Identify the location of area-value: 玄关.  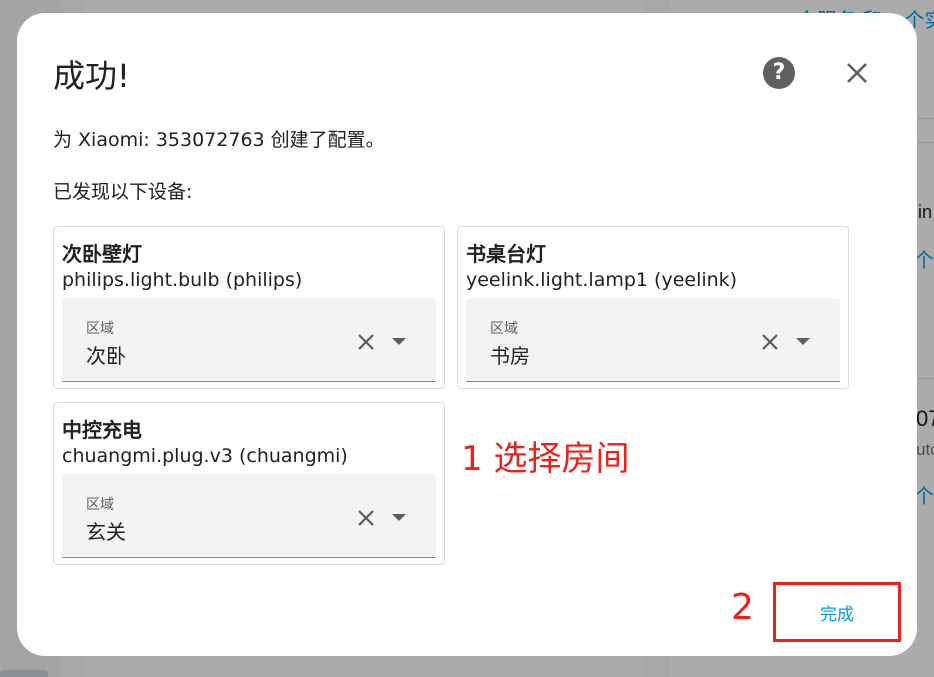
(106, 532).